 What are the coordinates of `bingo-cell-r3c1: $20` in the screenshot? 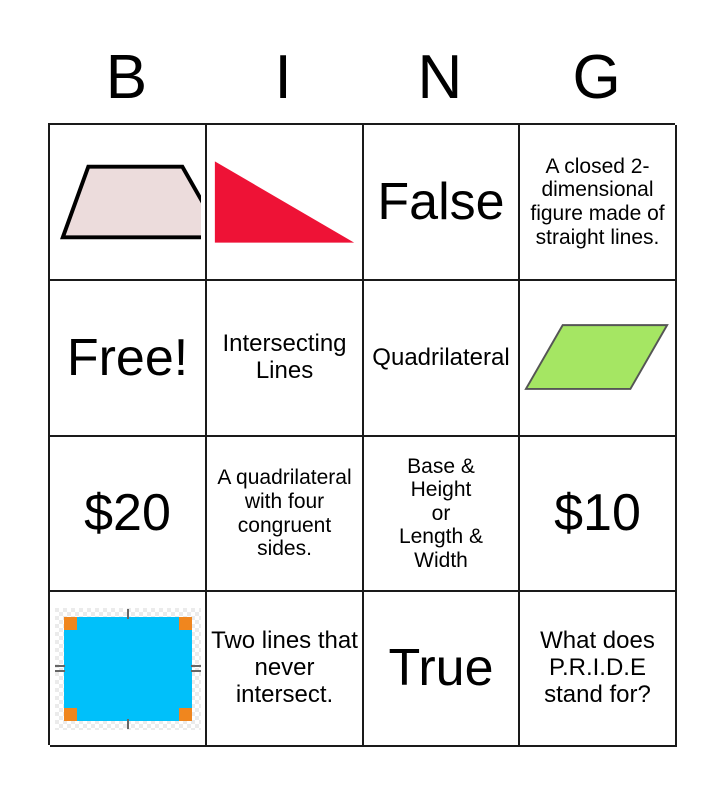 It's located at (128, 514).